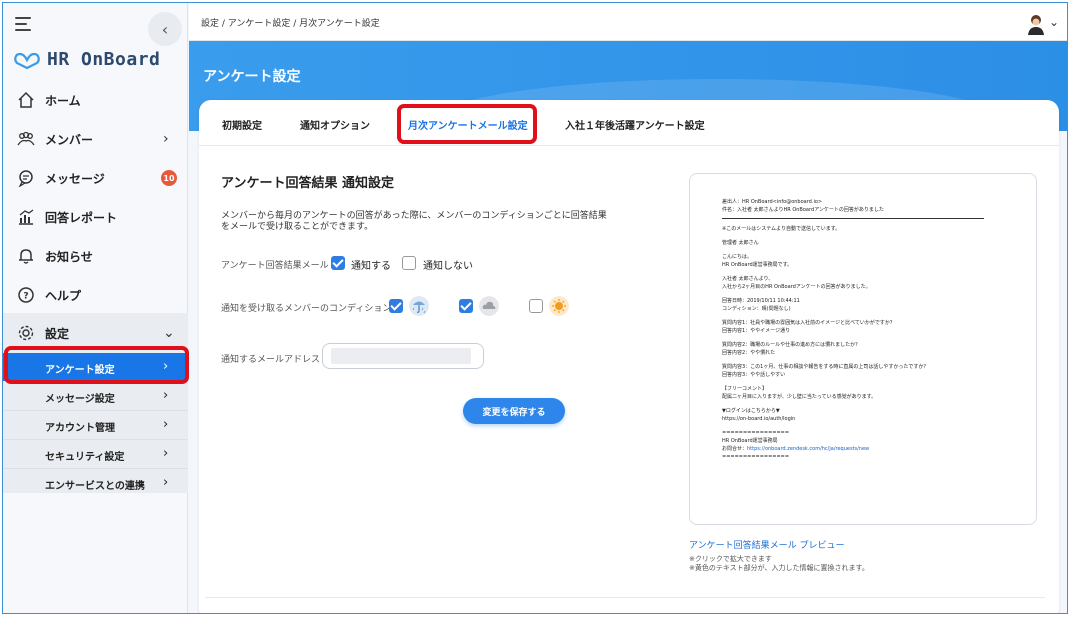  I want to click on preview-line: 入社から2ヶ月目のHR OnBoardアンケートの回答がありました。, so click(796, 287).